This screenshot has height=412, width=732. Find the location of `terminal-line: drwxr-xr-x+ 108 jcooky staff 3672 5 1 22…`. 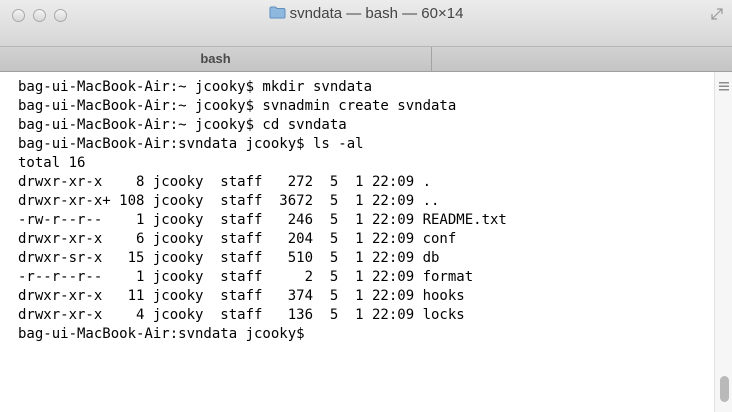

terminal-line: drwxr-xr-x+ 108 jcooky staff 3672 5 1 22… is located at coordinates (229, 201).